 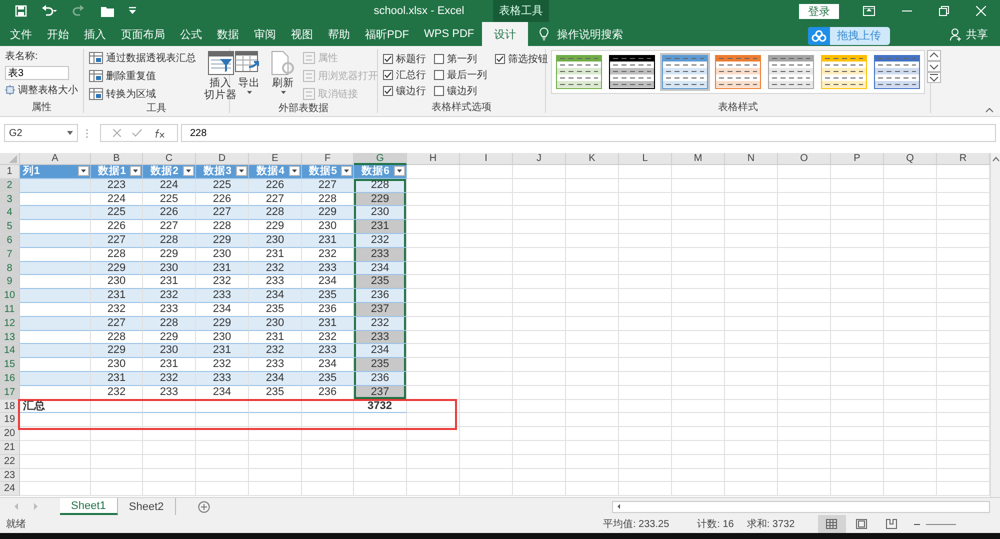 What do you see at coordinates (10, 475) in the screenshot?
I see `row-header: 23` at bounding box center [10, 475].